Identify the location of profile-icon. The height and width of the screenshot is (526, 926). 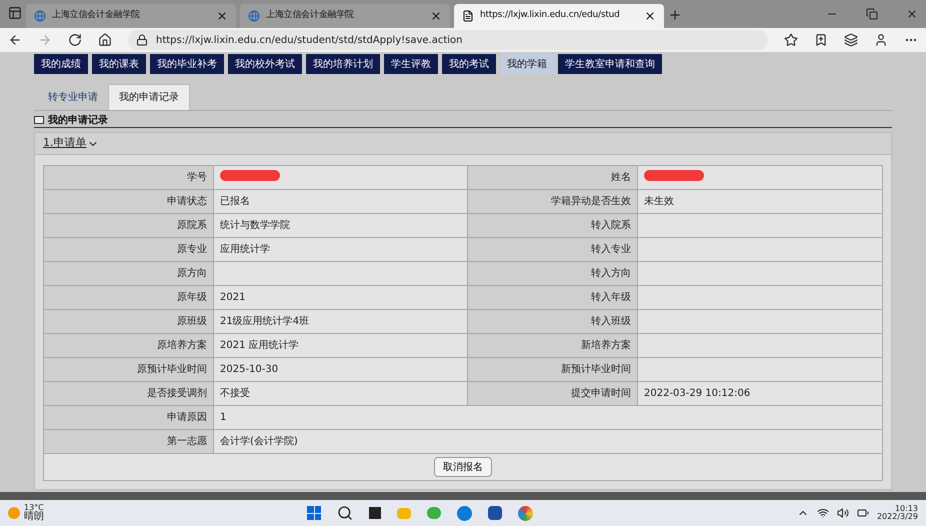
(881, 40).